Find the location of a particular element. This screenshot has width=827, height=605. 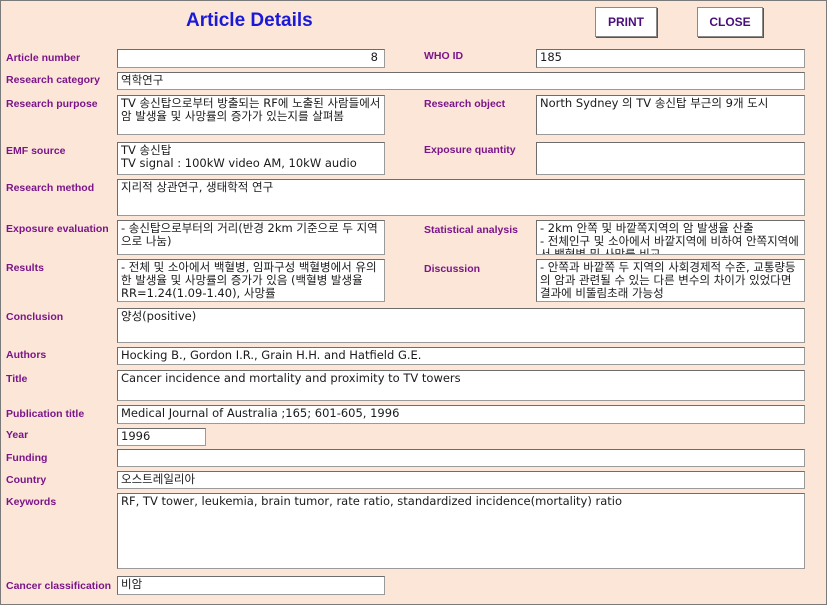

exposure-evaluation-field: - 송신탑으로부터의 거리(반경 2km 기준으로 두 지역으로 나눔) is located at coordinates (251, 237).